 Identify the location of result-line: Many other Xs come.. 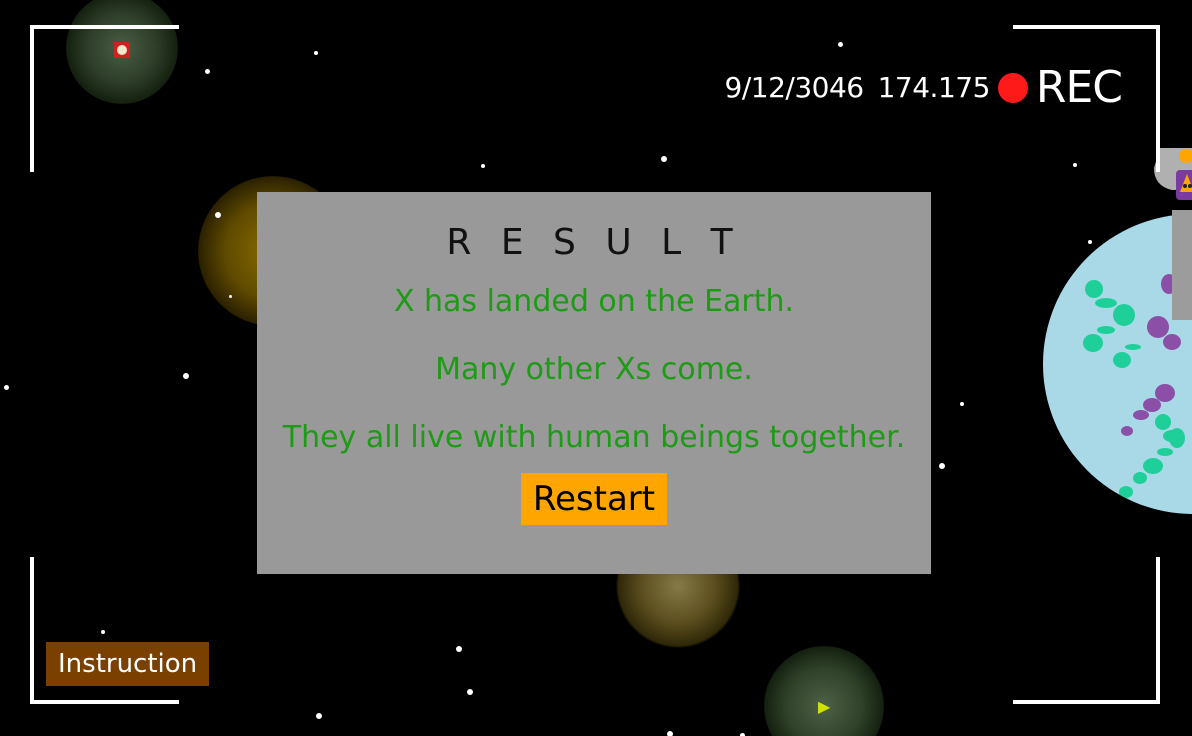
(594, 369).